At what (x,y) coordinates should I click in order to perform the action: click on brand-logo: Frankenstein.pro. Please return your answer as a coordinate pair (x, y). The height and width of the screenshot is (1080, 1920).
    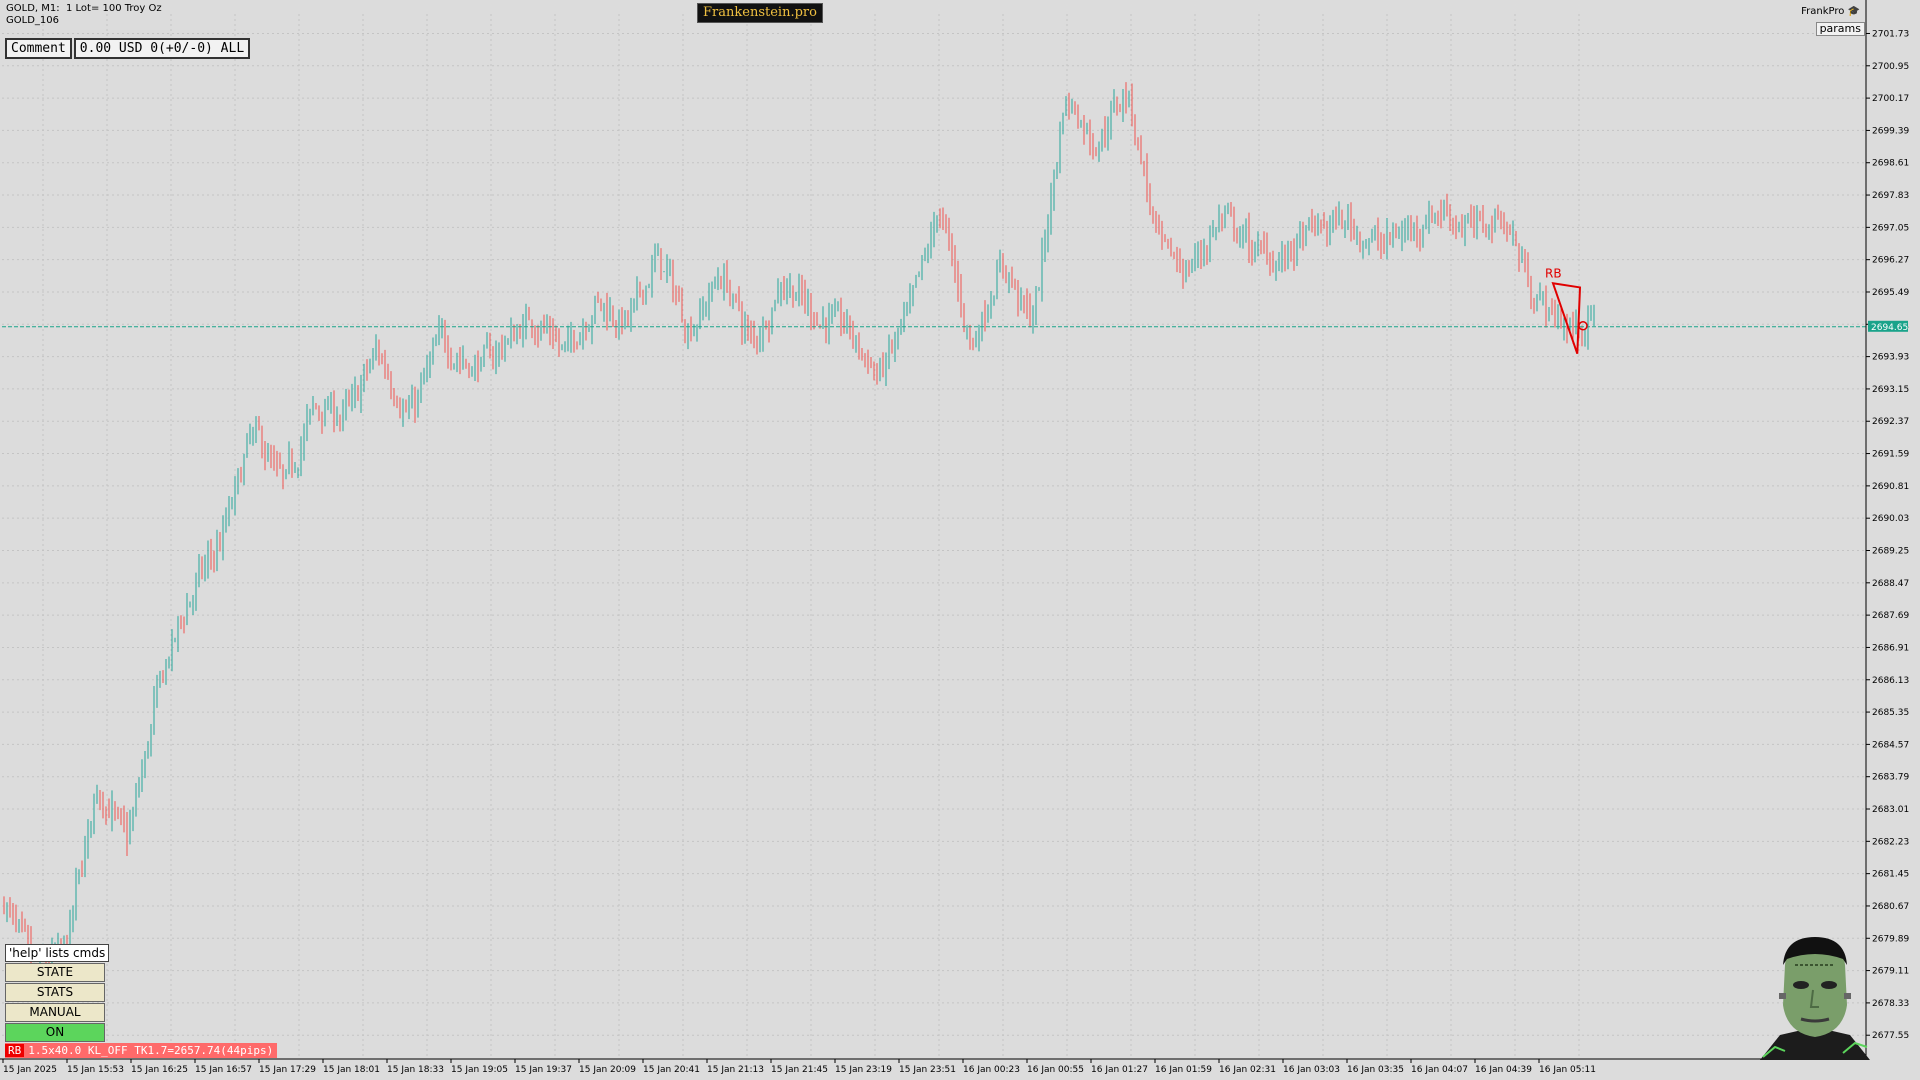
    Looking at the image, I should click on (760, 13).